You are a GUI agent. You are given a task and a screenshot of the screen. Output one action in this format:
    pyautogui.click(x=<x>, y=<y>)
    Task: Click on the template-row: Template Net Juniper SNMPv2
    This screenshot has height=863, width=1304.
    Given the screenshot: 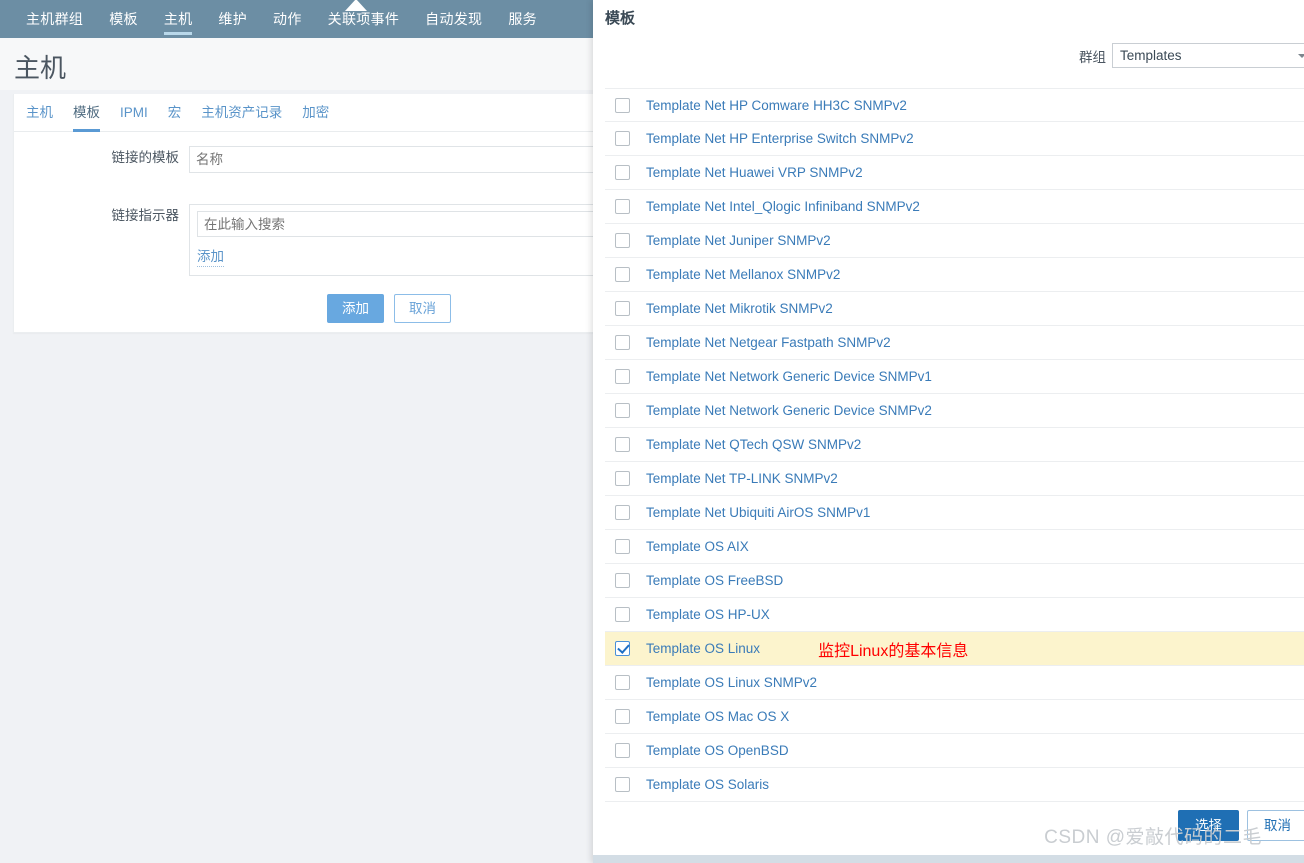 What is the action you would take?
    pyautogui.click(x=954, y=241)
    